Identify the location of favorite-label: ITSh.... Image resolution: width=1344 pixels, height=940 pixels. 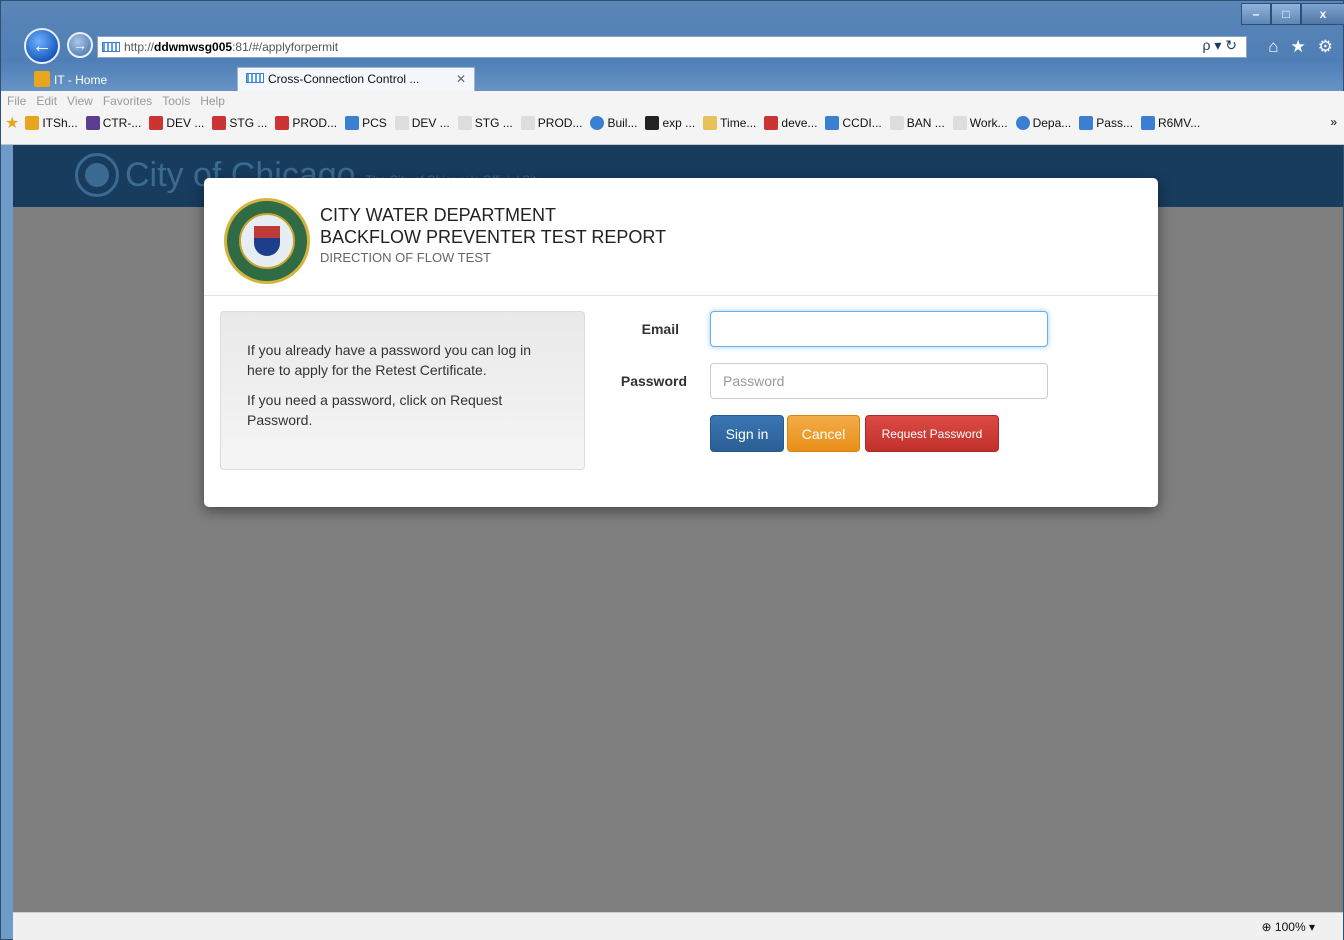
(60, 123).